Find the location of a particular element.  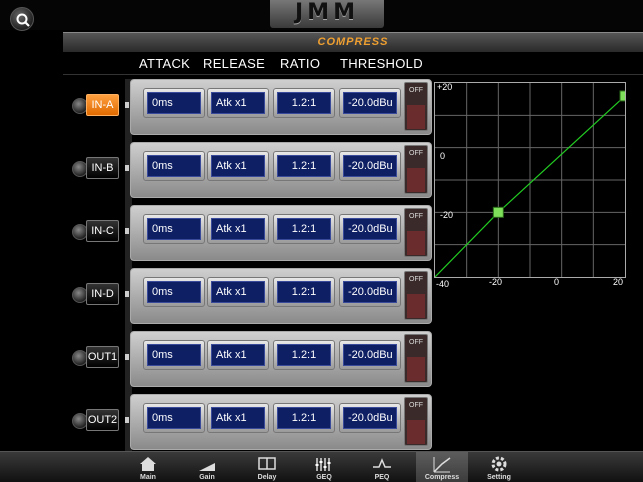

channel-select-button: IN-C is located at coordinates (102, 231).